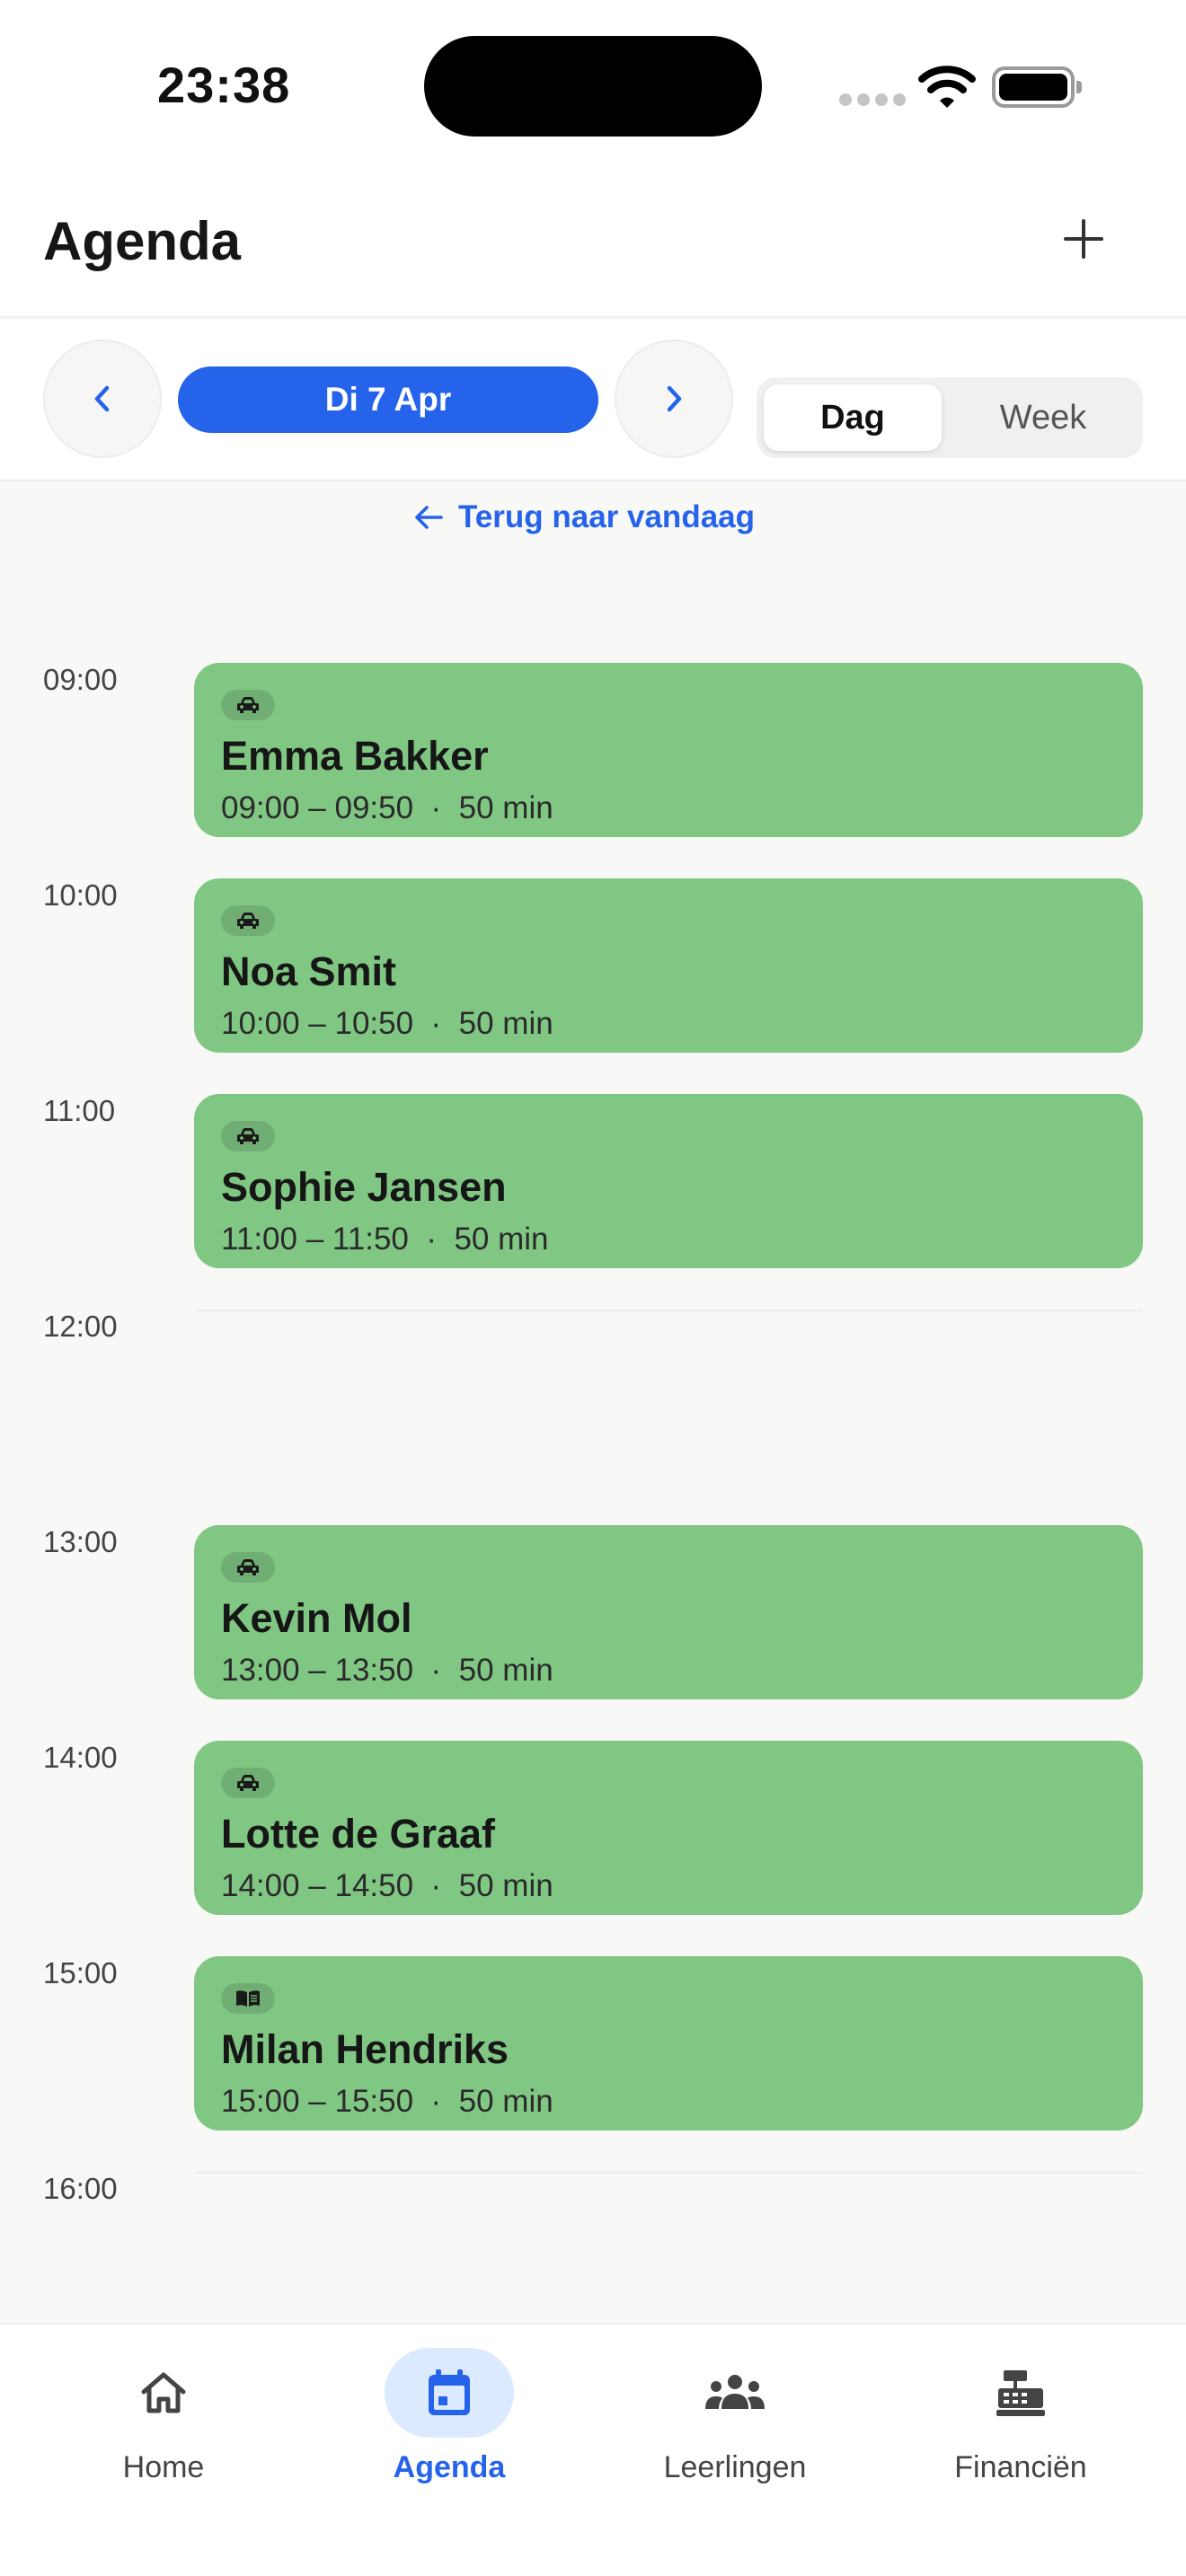 This screenshot has width=1186, height=2576. I want to click on lesson-student-name: Lotte de Graaf, so click(358, 1834).